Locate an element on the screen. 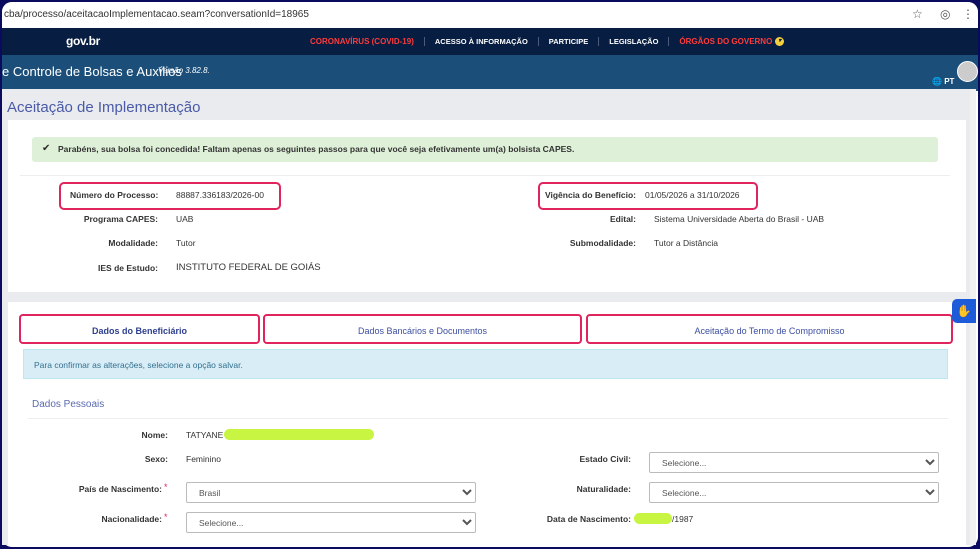 The image size is (980, 549). globe-icon: 🌐 is located at coordinates (937, 81).